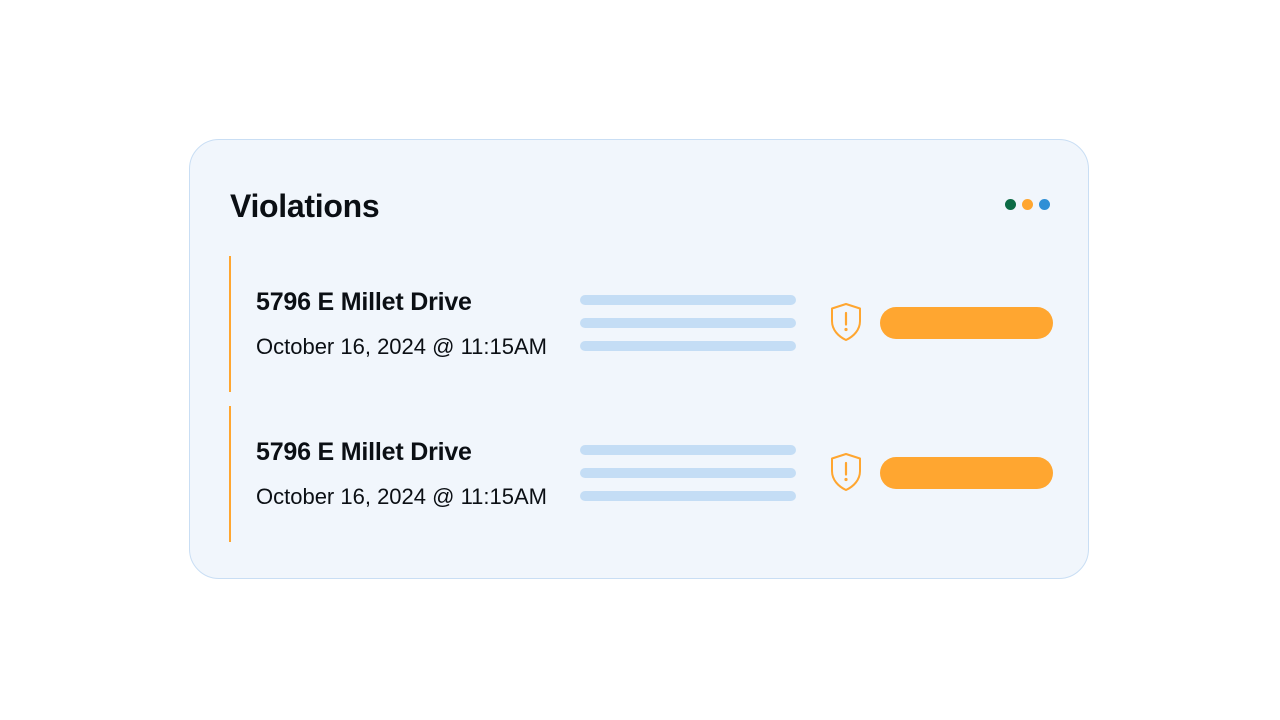 The image size is (1280, 720). I want to click on menu-dot-blue, so click(1044, 204).